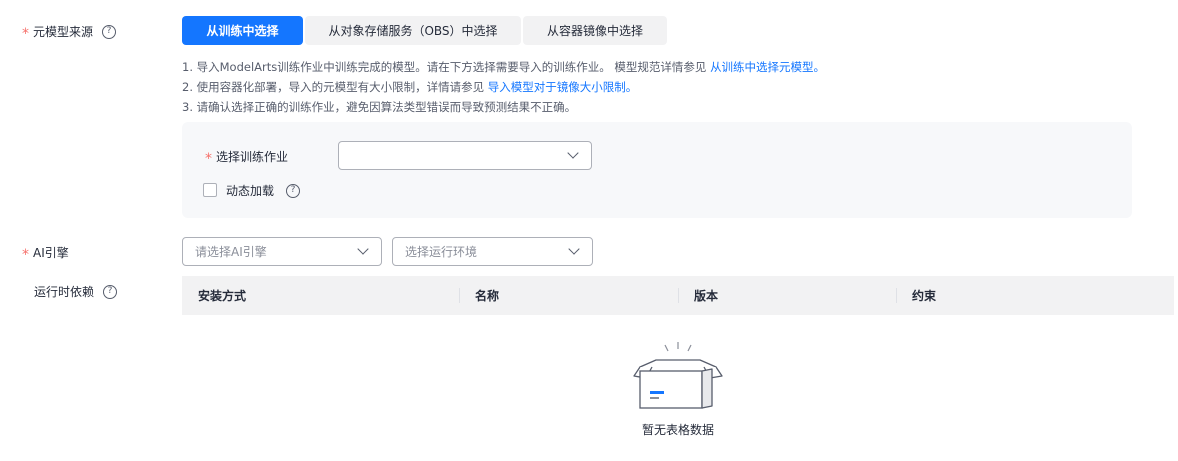 Image resolution: width=1178 pixels, height=461 pixels. I want to click on runtime-env-select: 选择运行环境, so click(492, 251).